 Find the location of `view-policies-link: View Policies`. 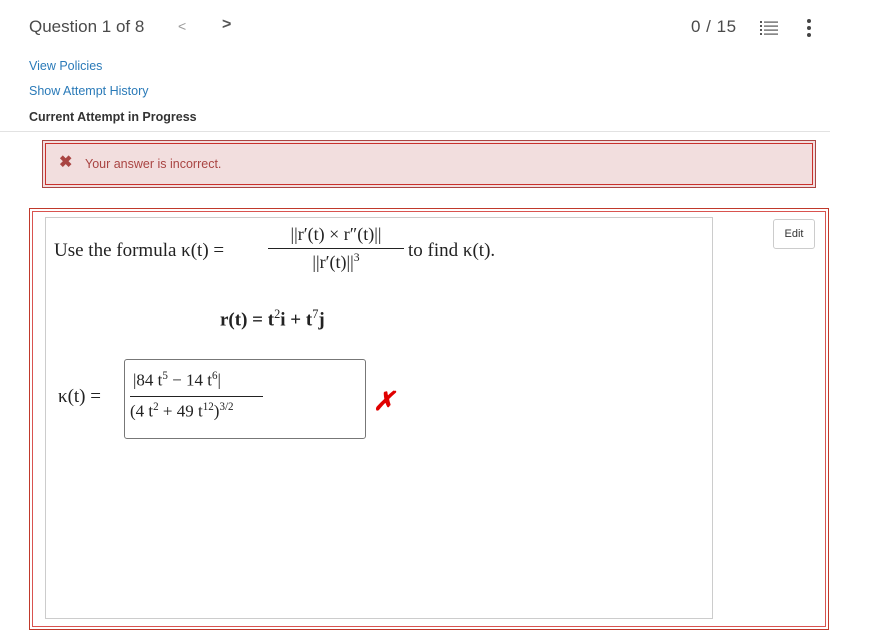

view-policies-link: View Policies is located at coordinates (65, 66).